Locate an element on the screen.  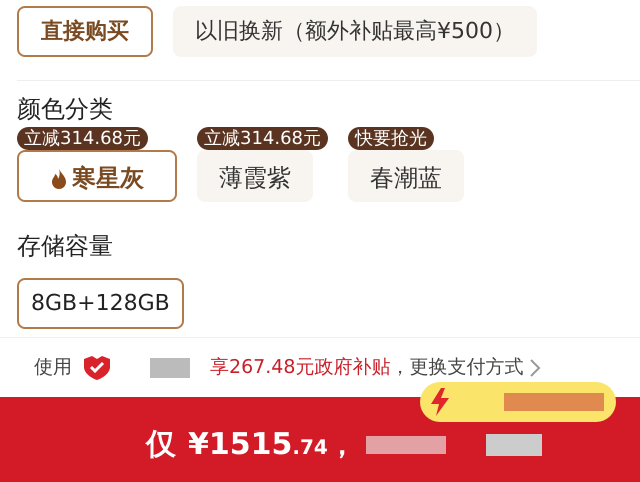
shield-check-icon is located at coordinates (97, 367).